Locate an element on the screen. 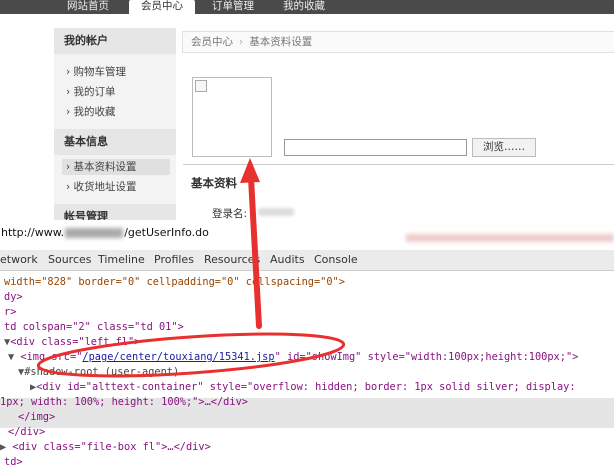  code-line: ▼<div class="left fl"> is located at coordinates (72, 342).